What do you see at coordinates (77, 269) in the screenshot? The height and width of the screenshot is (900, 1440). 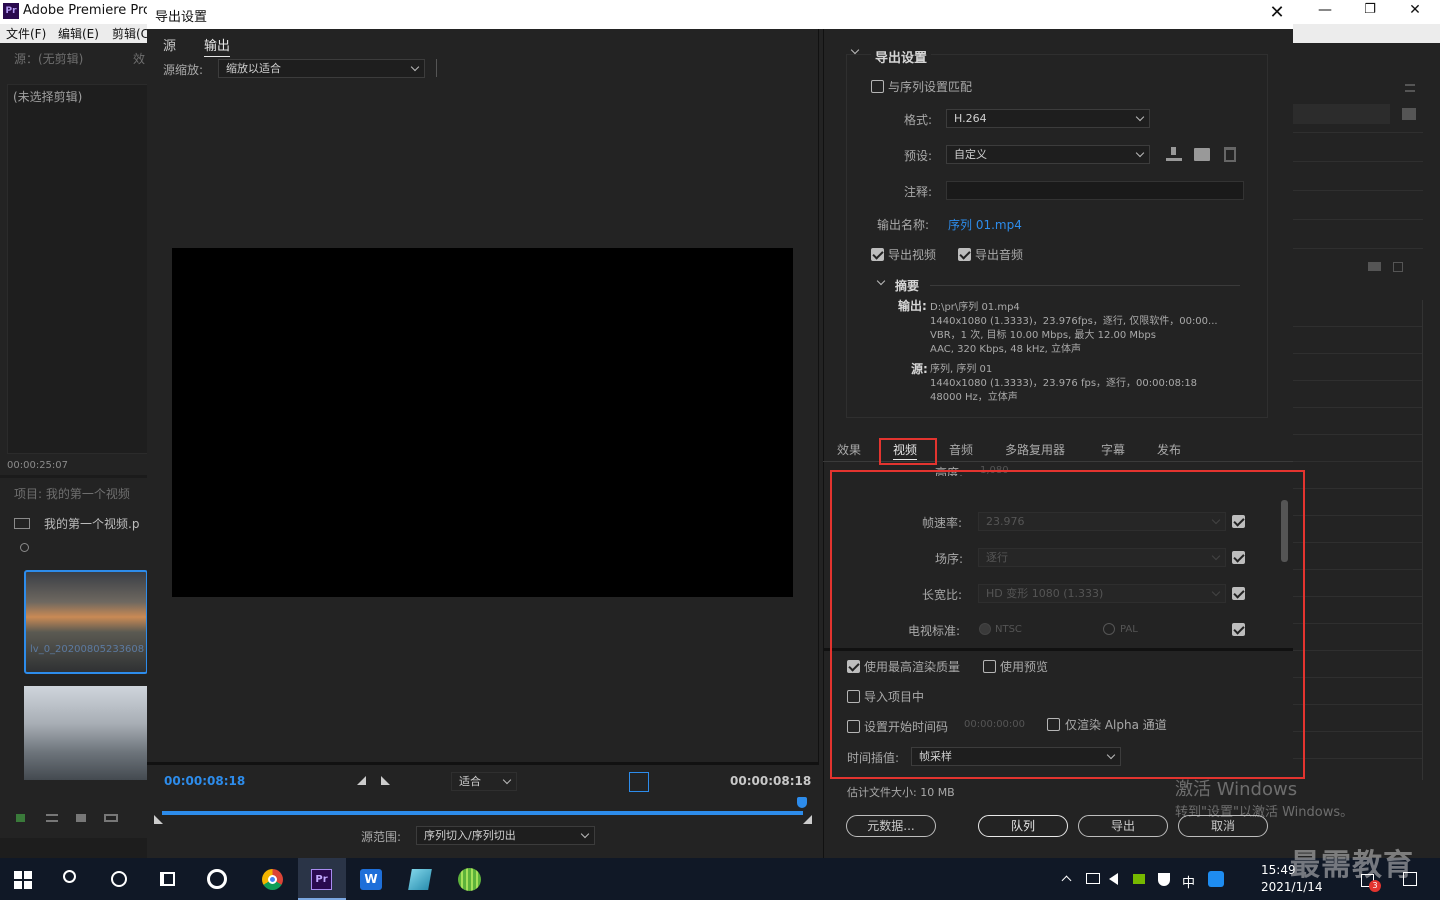 I see `source-viewer` at bounding box center [77, 269].